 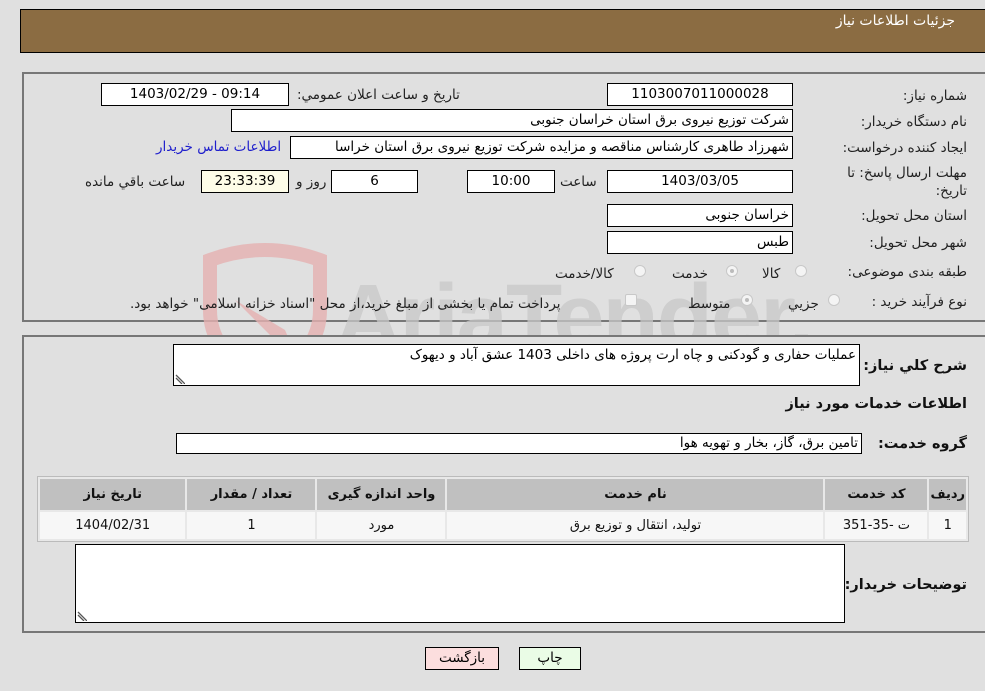 I want to click on remaining-days-field: 6, so click(x=374, y=181).